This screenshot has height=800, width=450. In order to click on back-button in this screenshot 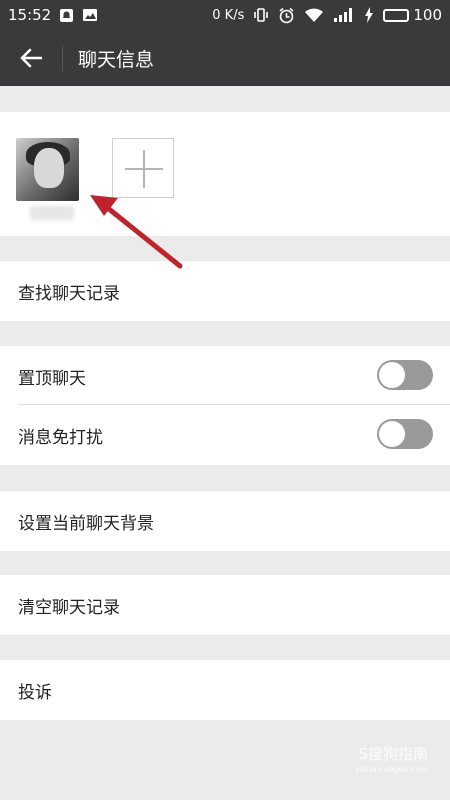, I will do `click(31, 58)`.